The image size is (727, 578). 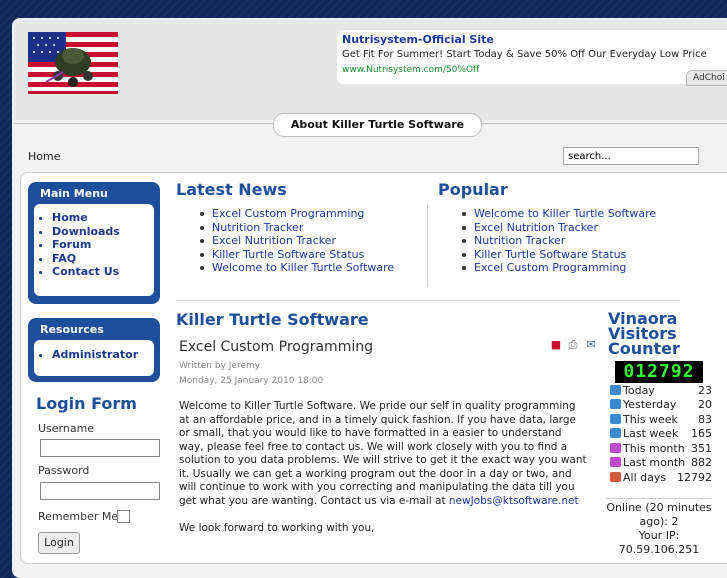 What do you see at coordinates (103, 259) in the screenshot?
I see `menu-item-faq: FAQ` at bounding box center [103, 259].